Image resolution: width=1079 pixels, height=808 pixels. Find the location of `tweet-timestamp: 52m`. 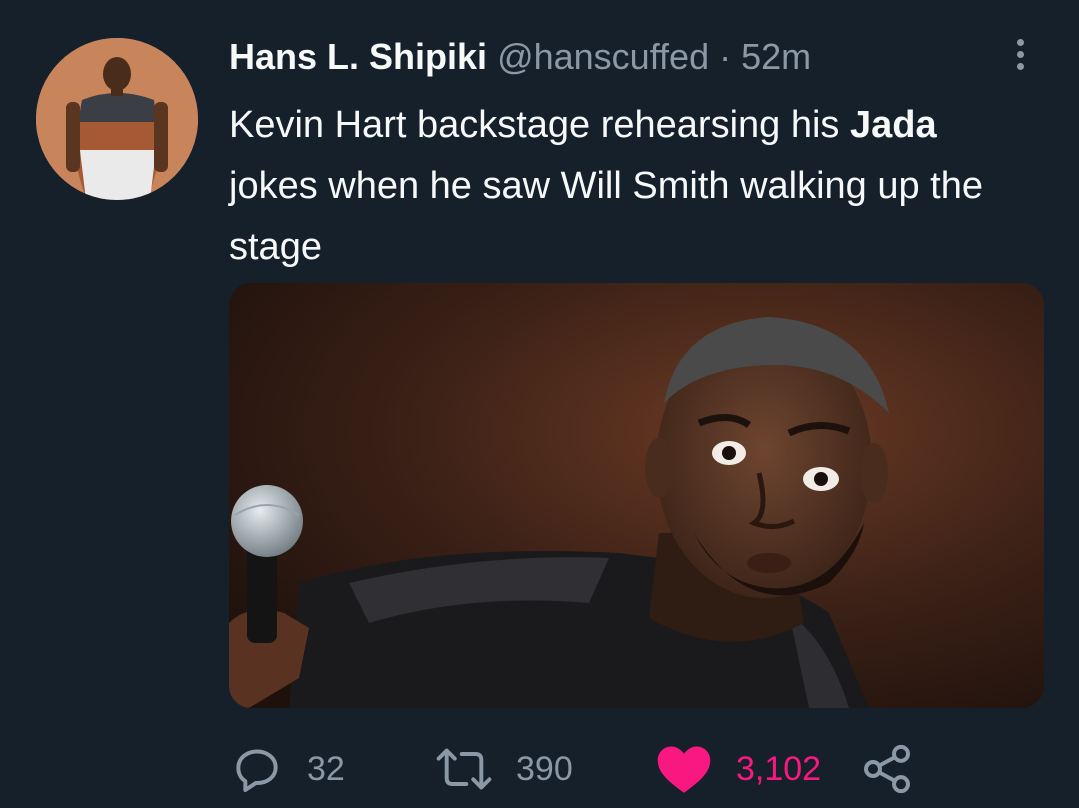

tweet-timestamp: 52m is located at coordinates (776, 56).